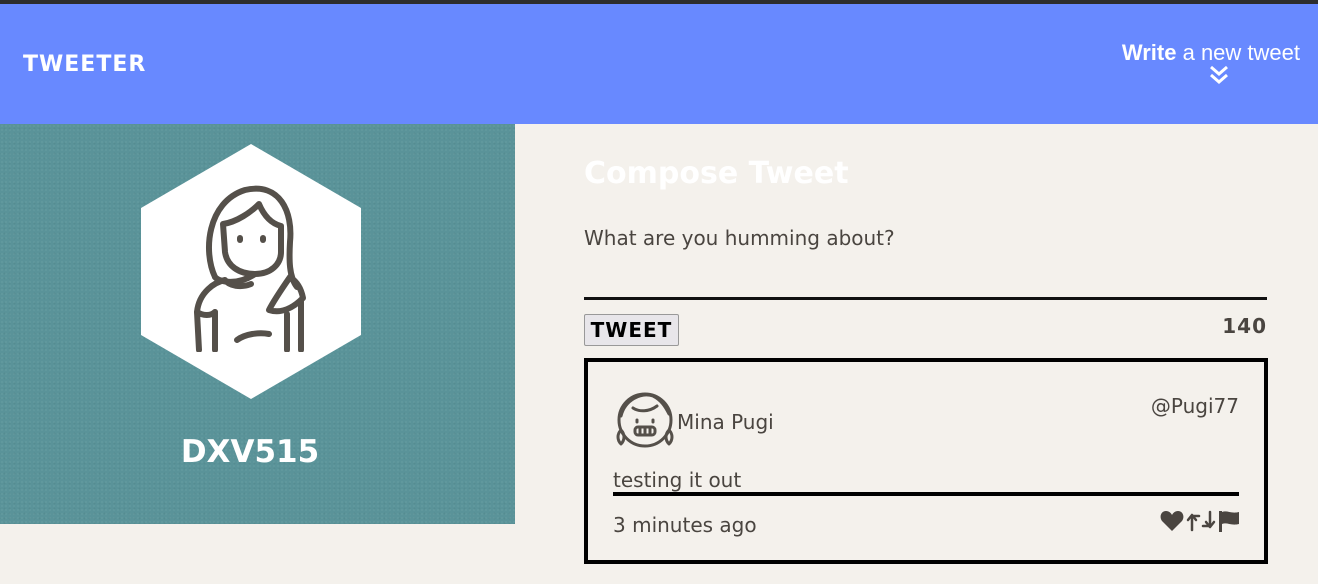 This screenshot has height=584, width=1318. I want to click on tweet-text: testing it out, so click(677, 480).